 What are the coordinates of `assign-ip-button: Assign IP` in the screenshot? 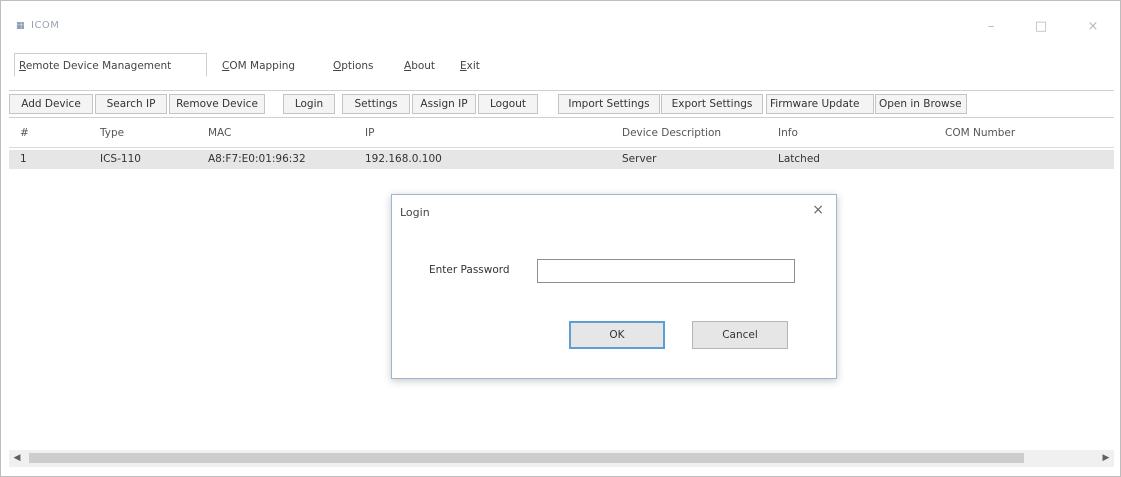 It's located at (444, 104).